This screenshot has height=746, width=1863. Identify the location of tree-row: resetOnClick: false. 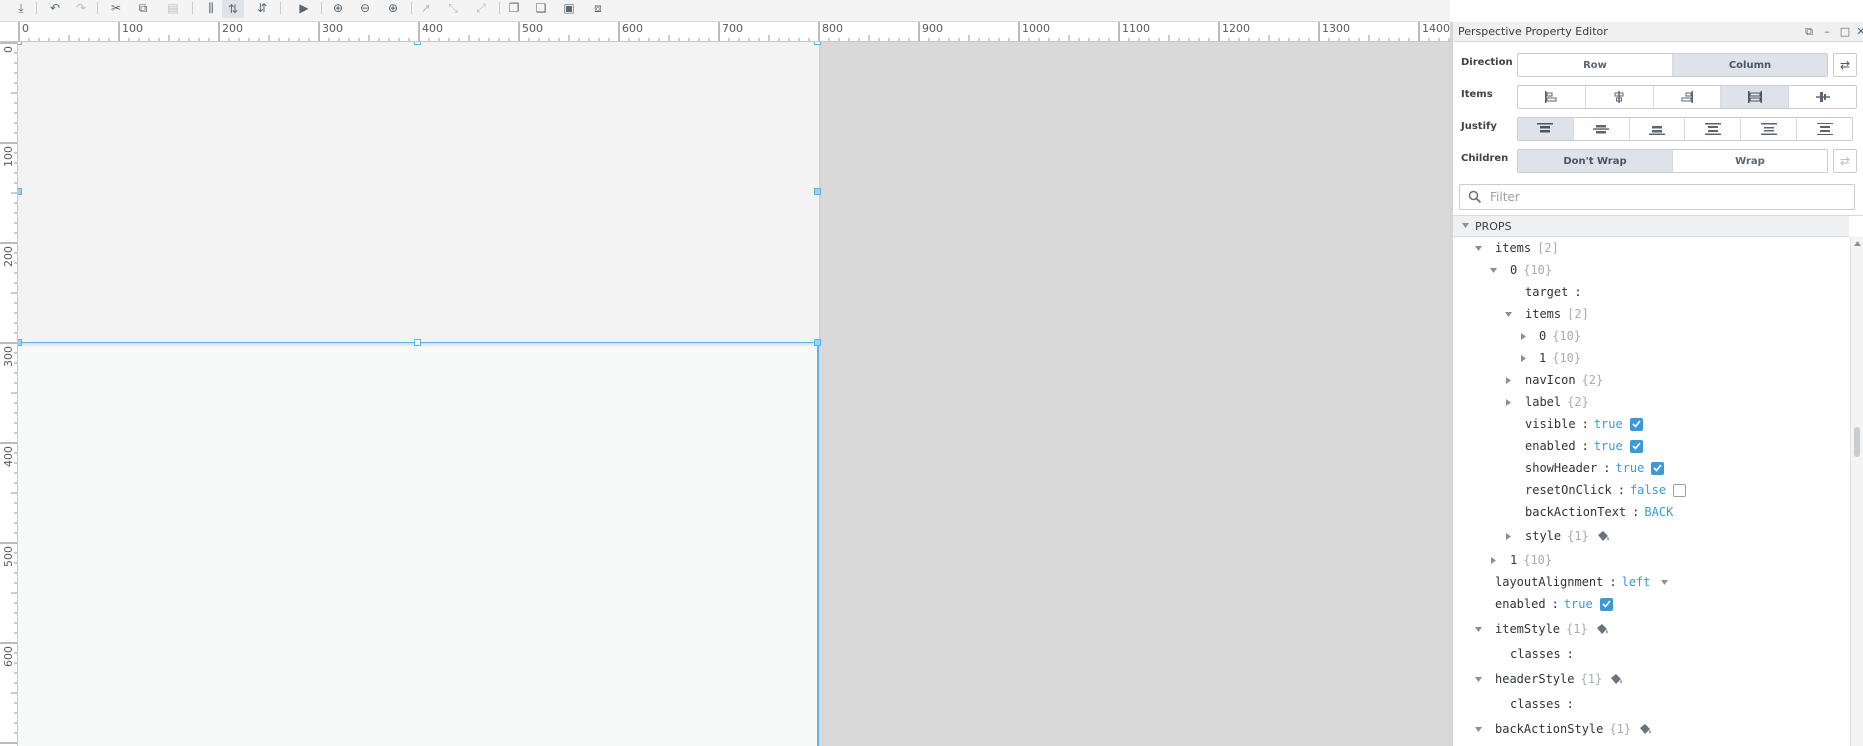
(1651, 490).